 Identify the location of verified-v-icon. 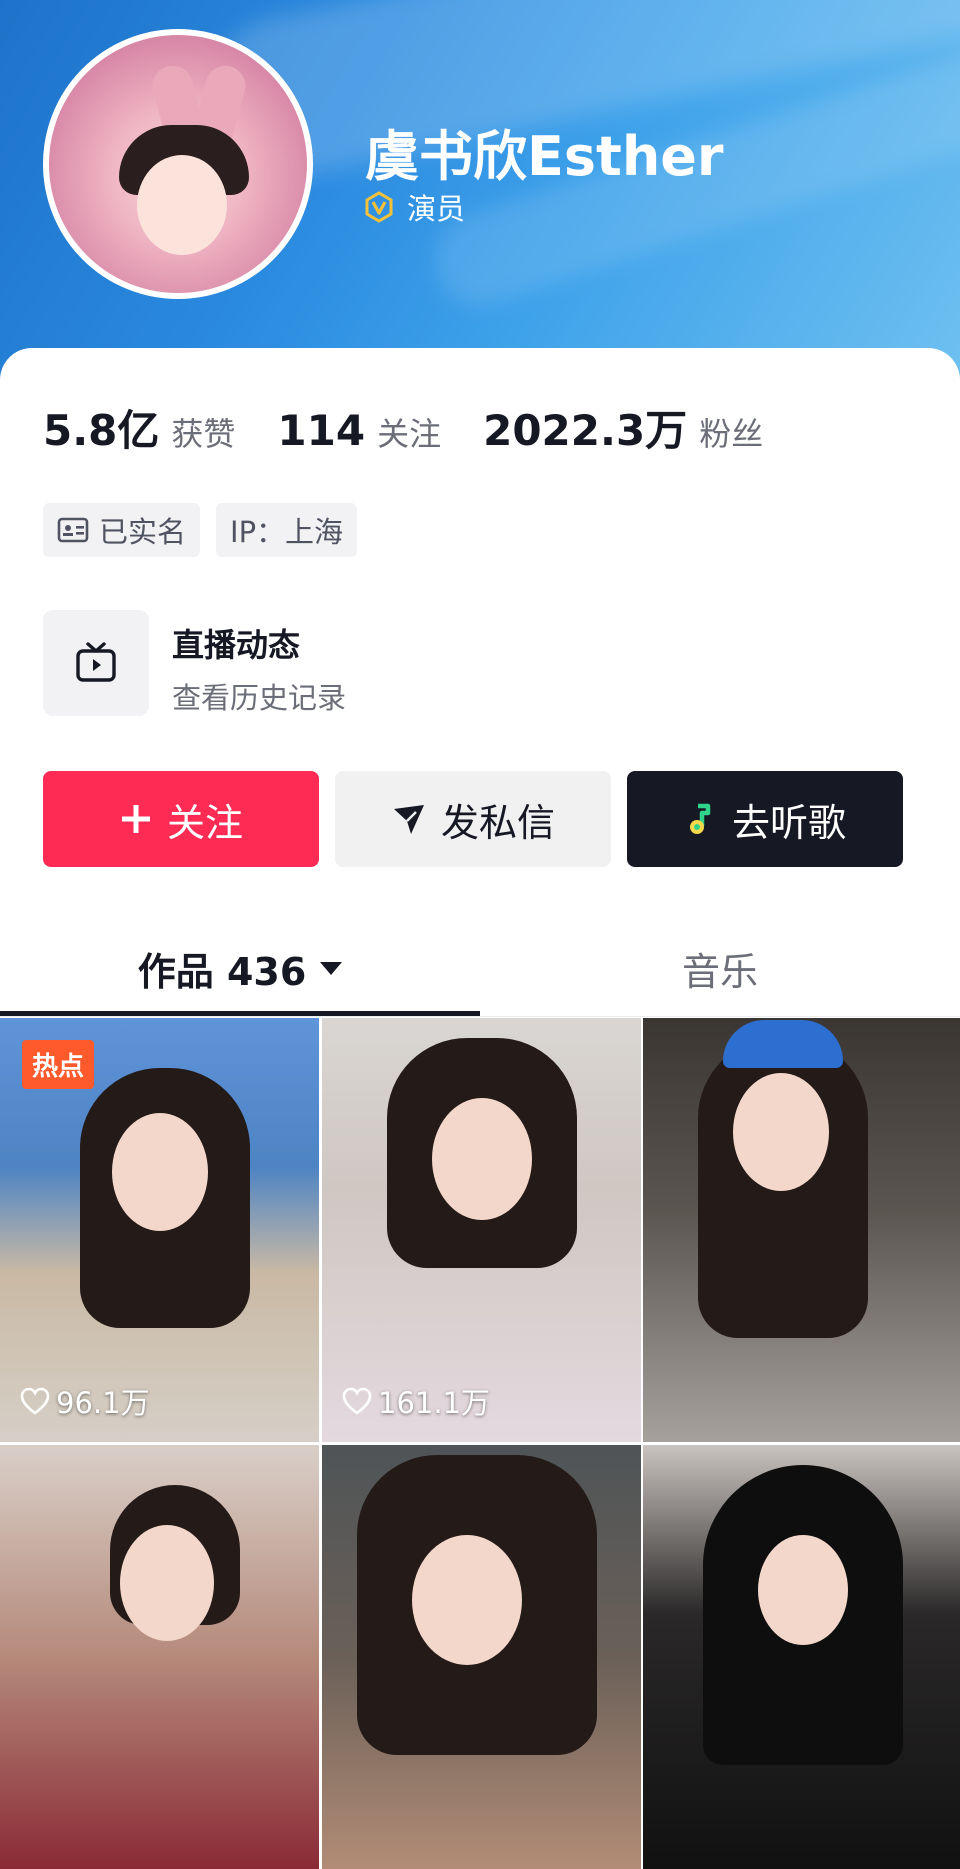
(379, 207).